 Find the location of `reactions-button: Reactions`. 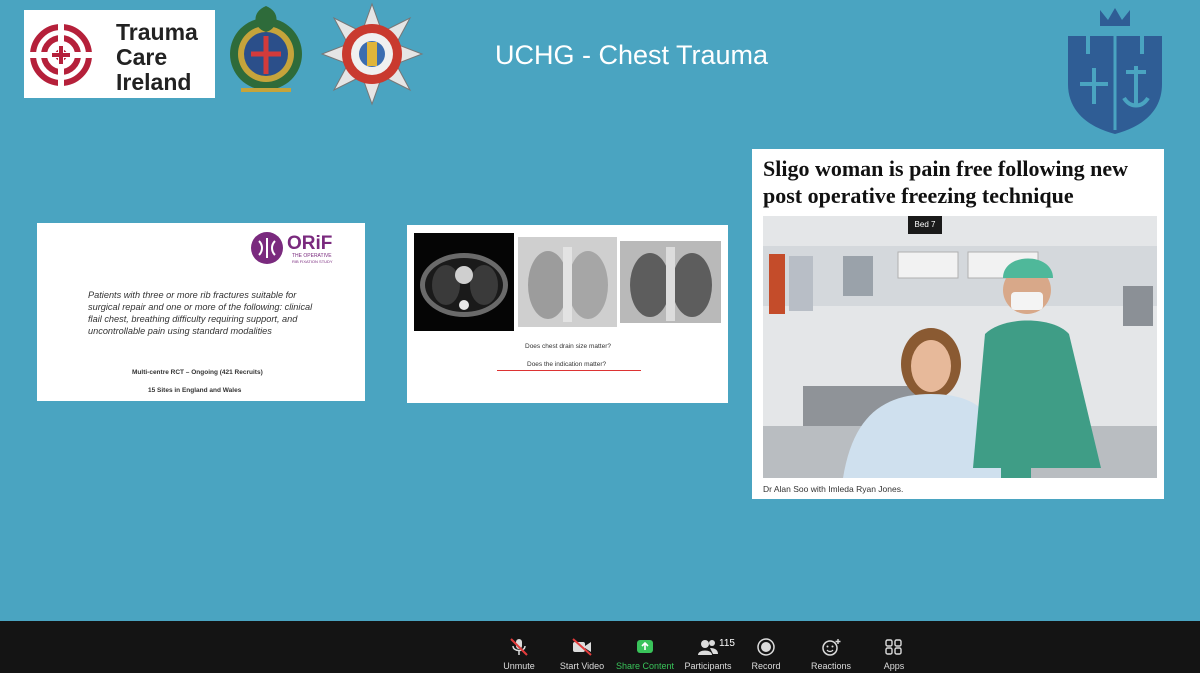

reactions-button: Reactions is located at coordinates (831, 647).